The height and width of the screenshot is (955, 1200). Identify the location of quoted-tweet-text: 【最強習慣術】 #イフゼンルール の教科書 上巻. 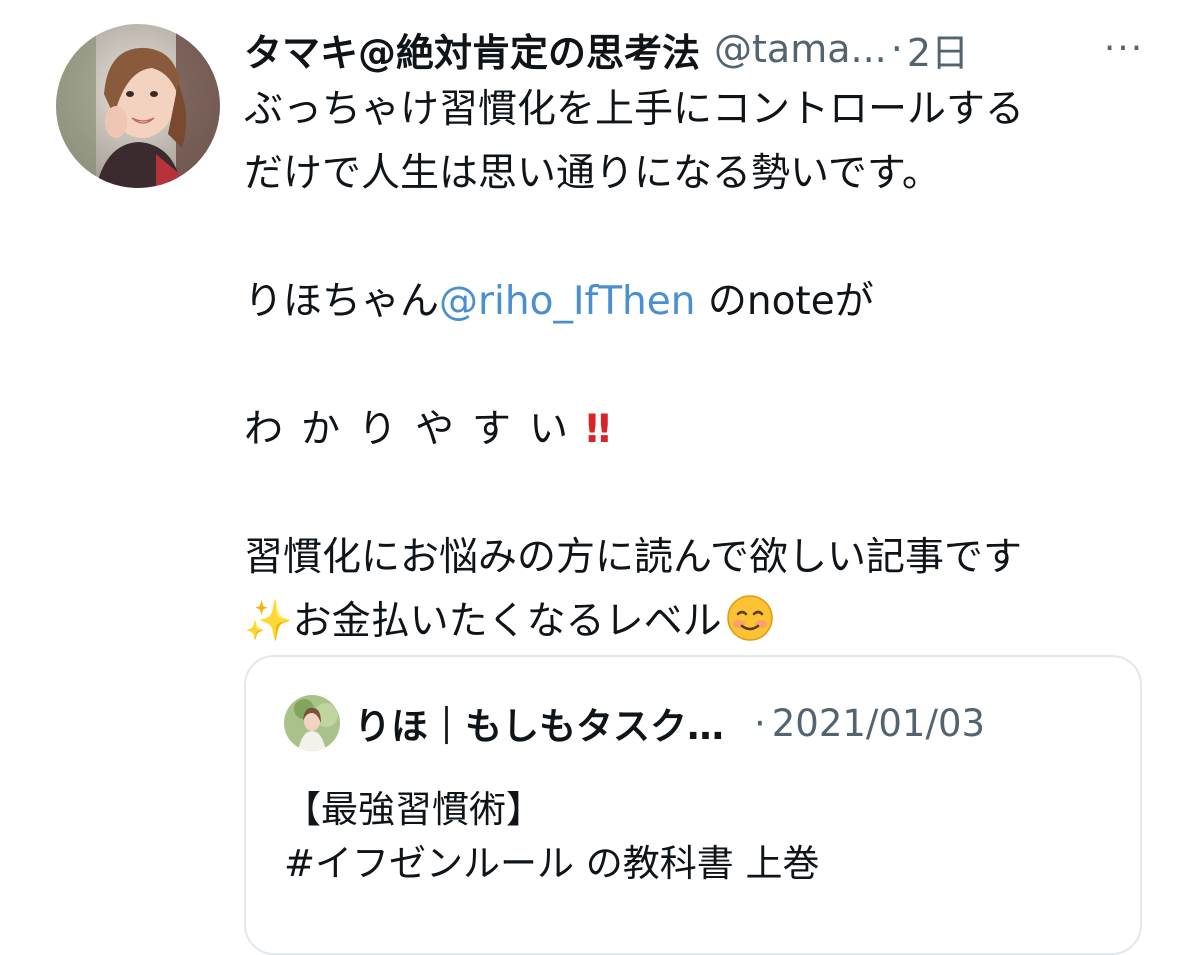
(694, 837).